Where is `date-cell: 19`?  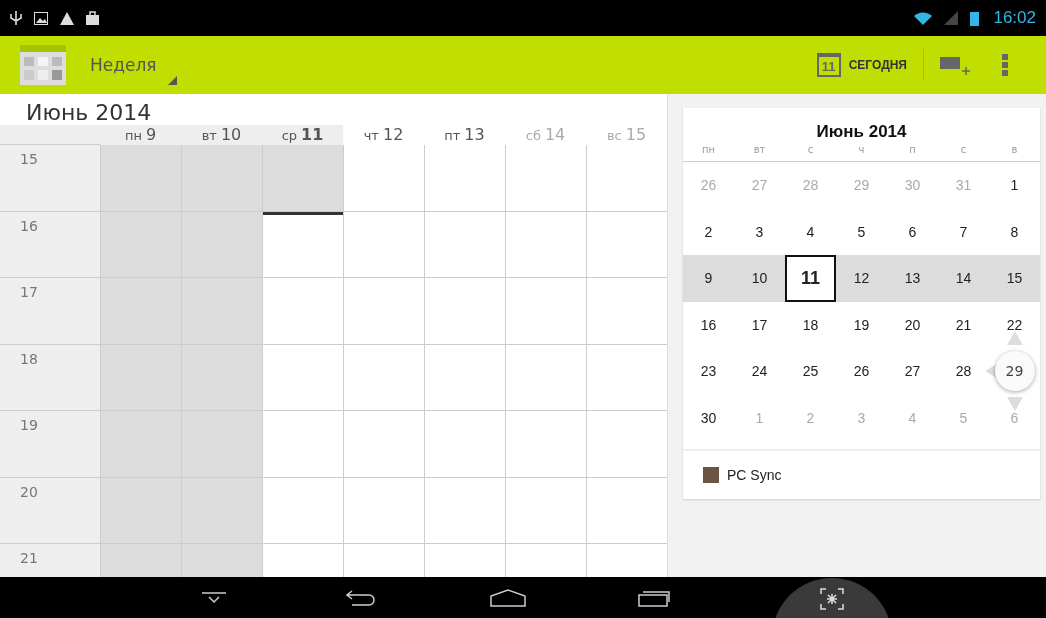
date-cell: 19 is located at coordinates (861, 324).